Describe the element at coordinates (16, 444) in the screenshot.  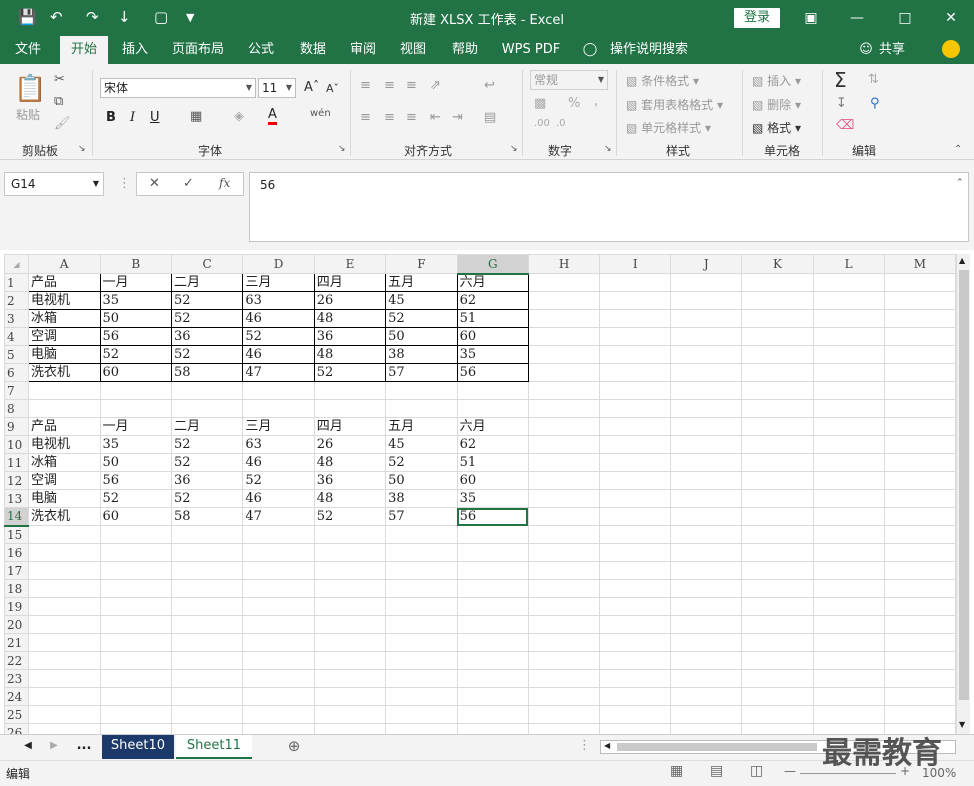
I see `row-header: 10` at that location.